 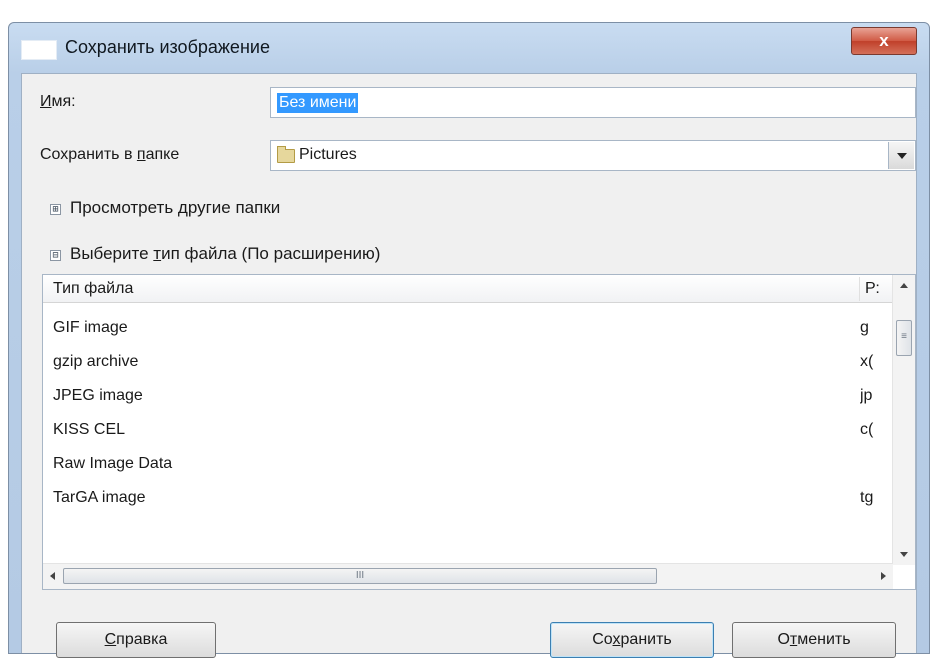 I want to click on file-type-expander: ⊟ Выберите тип файла (По расширению), so click(x=300, y=256).